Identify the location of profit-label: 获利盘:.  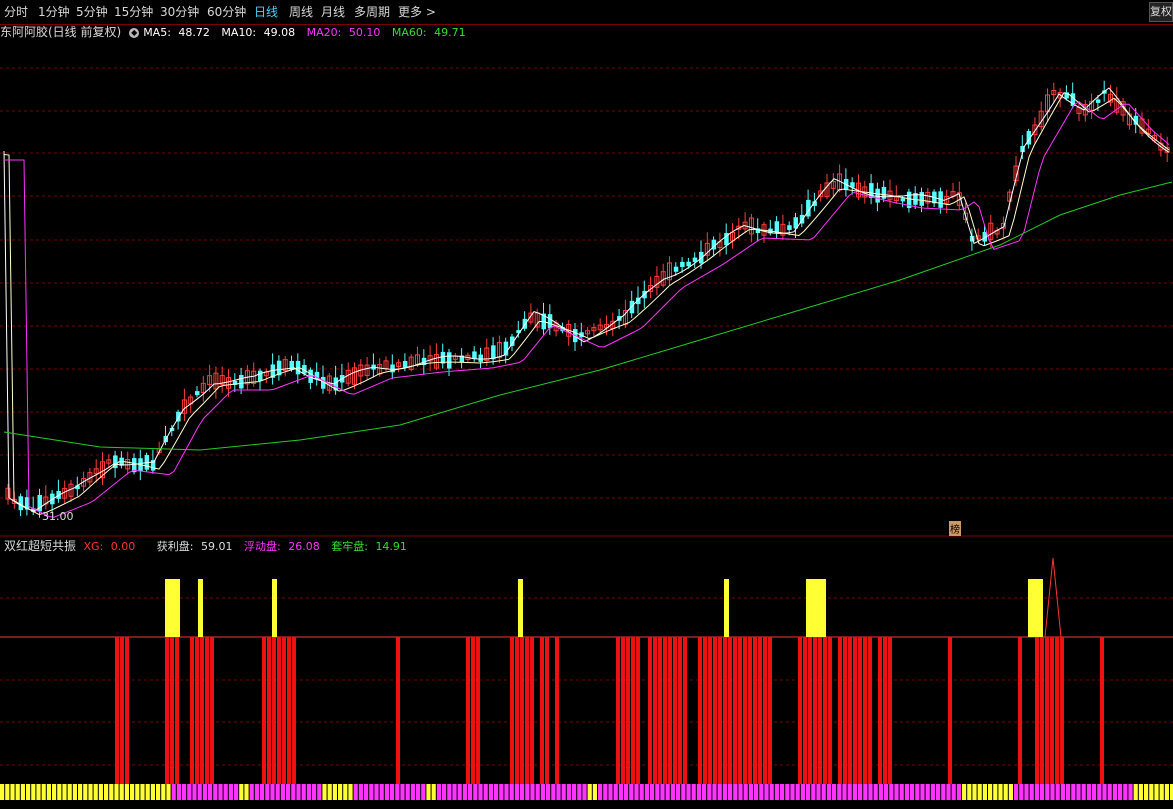
(175, 546).